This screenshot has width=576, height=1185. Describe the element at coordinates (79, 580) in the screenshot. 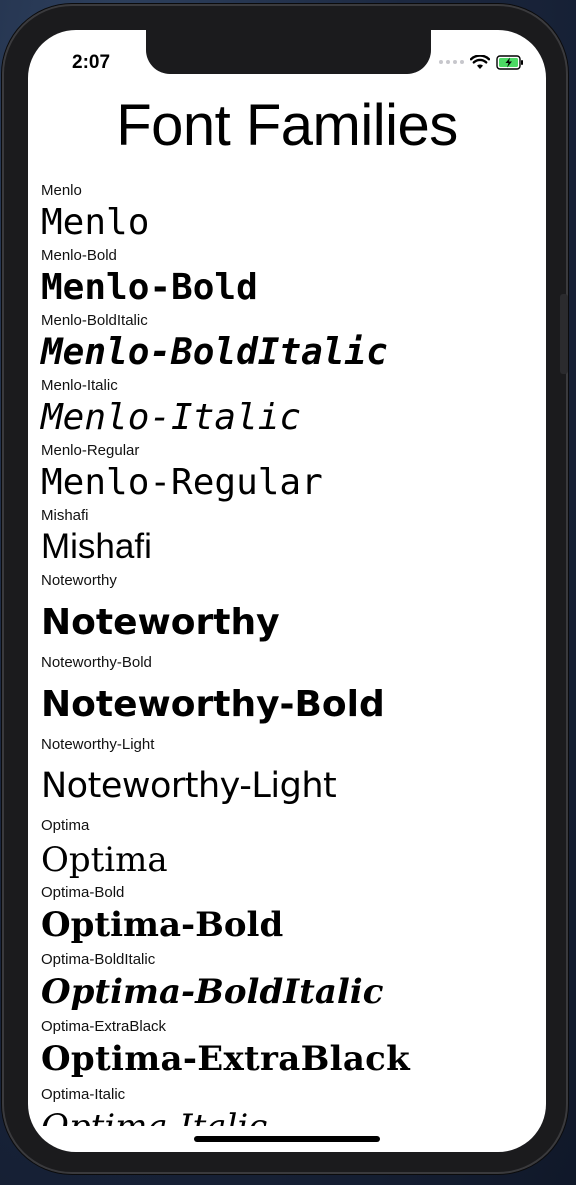

I see `font-label: Noteworthy` at that location.